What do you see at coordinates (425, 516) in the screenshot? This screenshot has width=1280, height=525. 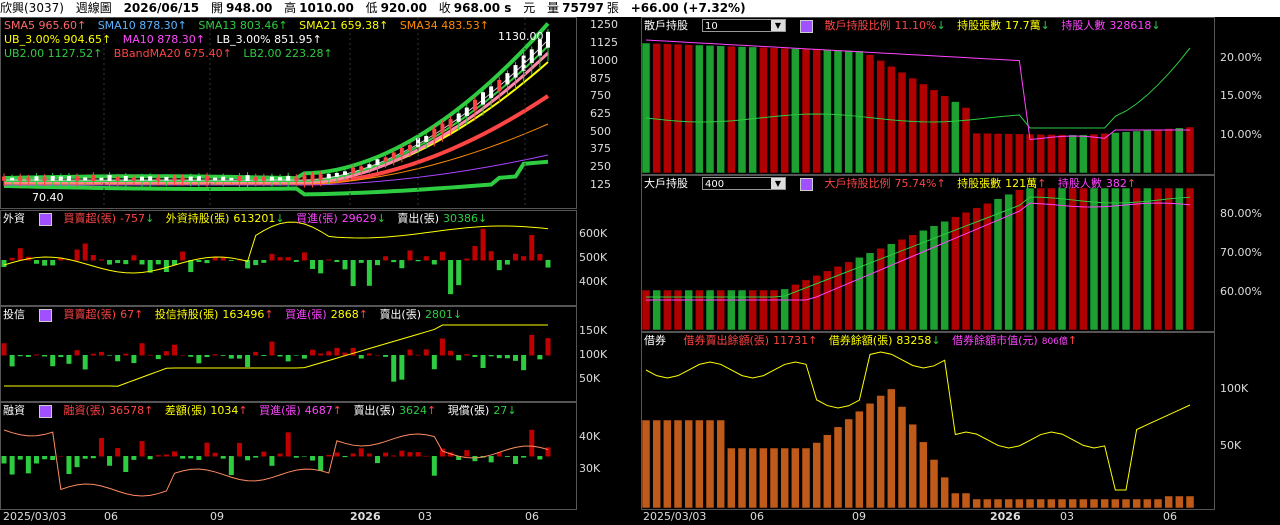 I see `x-tick-label: 03` at bounding box center [425, 516].